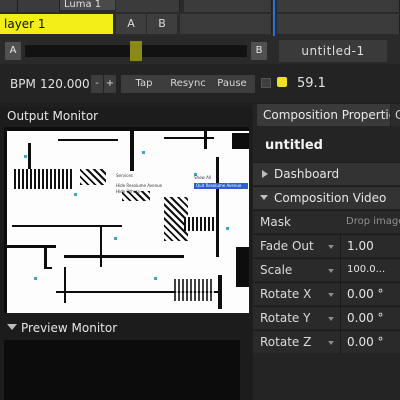  I want to click on bpm-label: BPM, so click(23, 84).